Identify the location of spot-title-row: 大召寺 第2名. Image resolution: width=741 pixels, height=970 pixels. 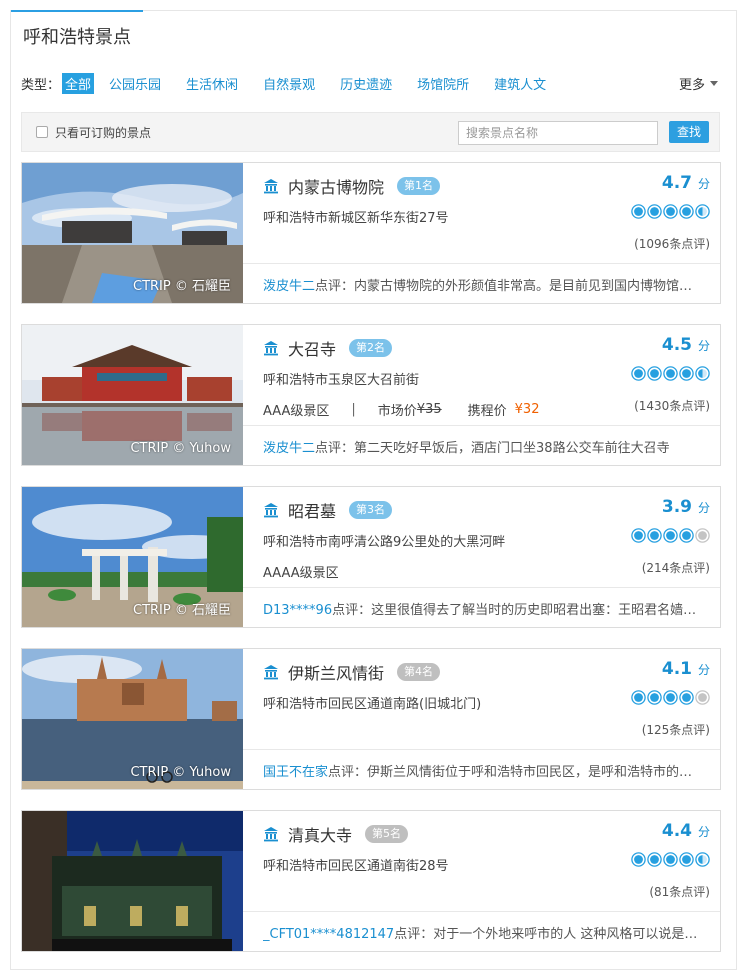
(328, 348).